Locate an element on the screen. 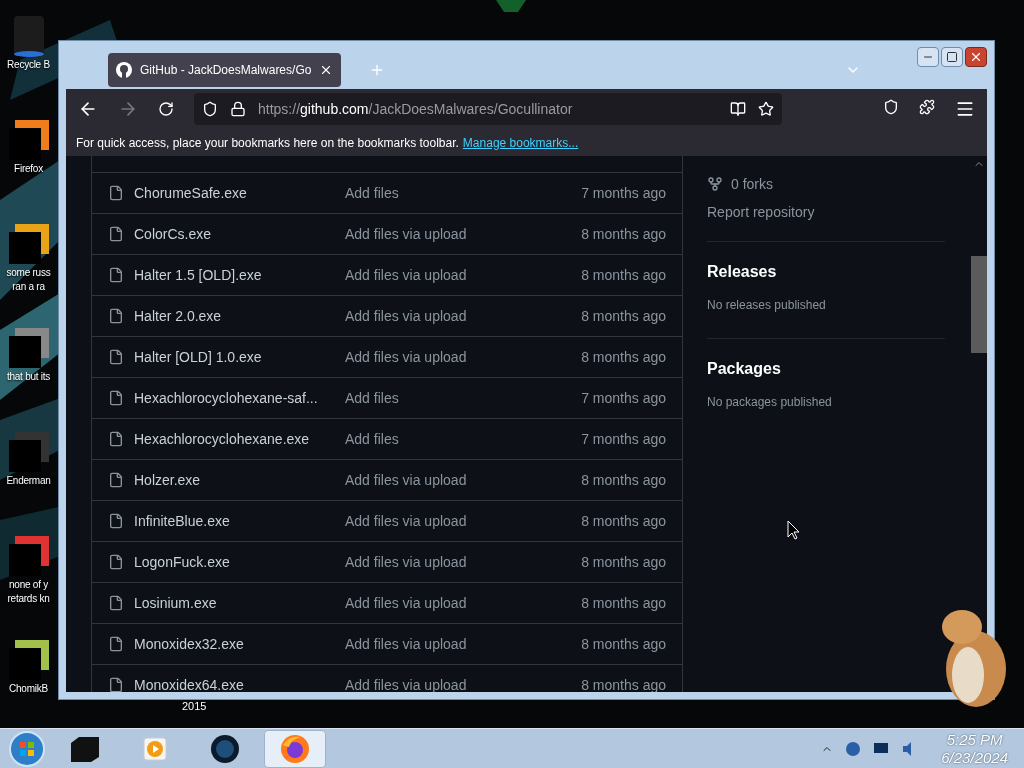  tab-title: GitHub - JackDoesMalwares/Go is located at coordinates (226, 70).